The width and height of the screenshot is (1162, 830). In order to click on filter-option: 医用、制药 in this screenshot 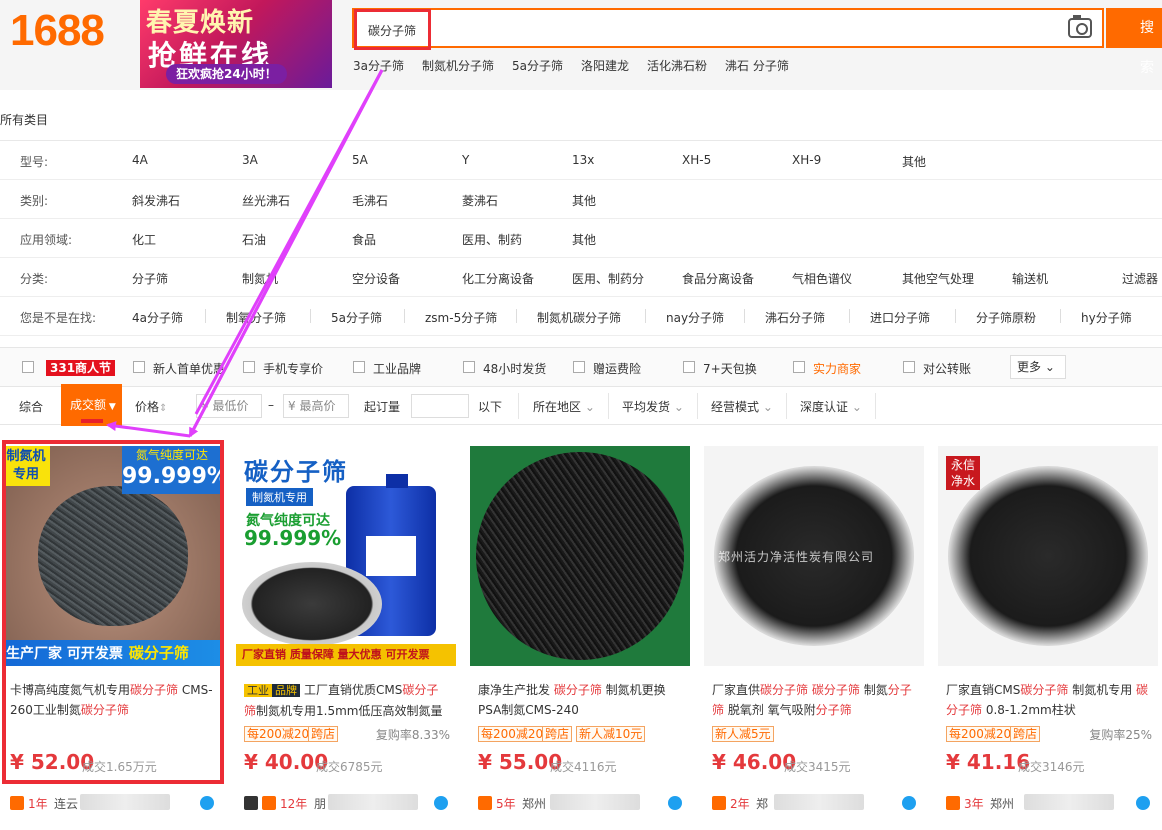, I will do `click(492, 239)`.